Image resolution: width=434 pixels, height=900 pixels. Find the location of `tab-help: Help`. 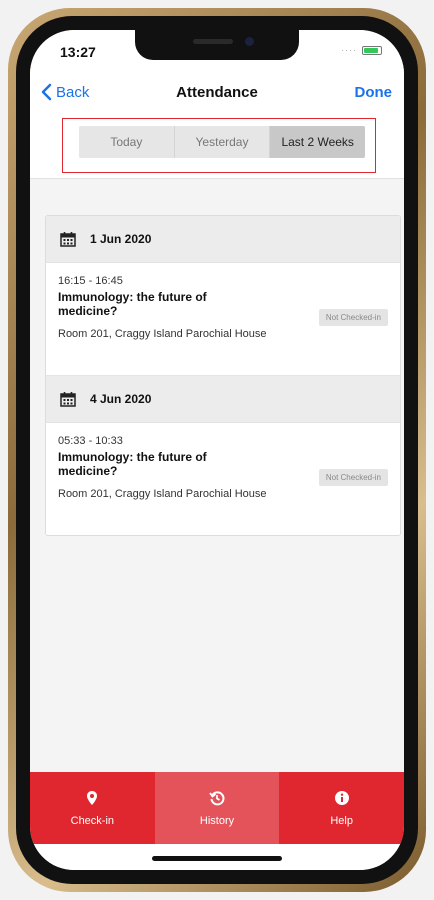

tab-help: Help is located at coordinates (341, 808).